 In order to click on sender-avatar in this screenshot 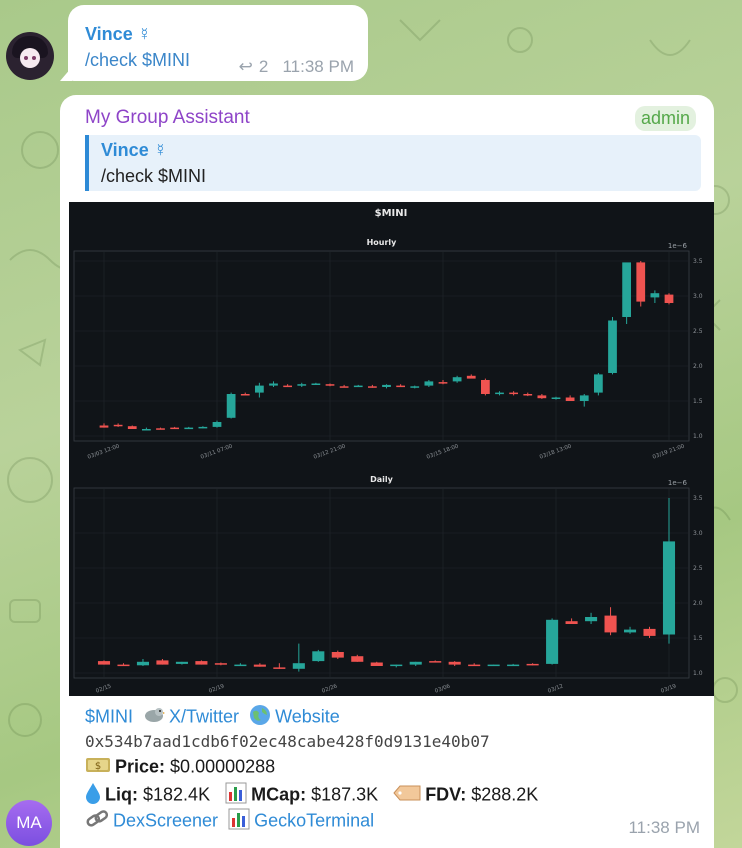, I will do `click(30, 56)`.